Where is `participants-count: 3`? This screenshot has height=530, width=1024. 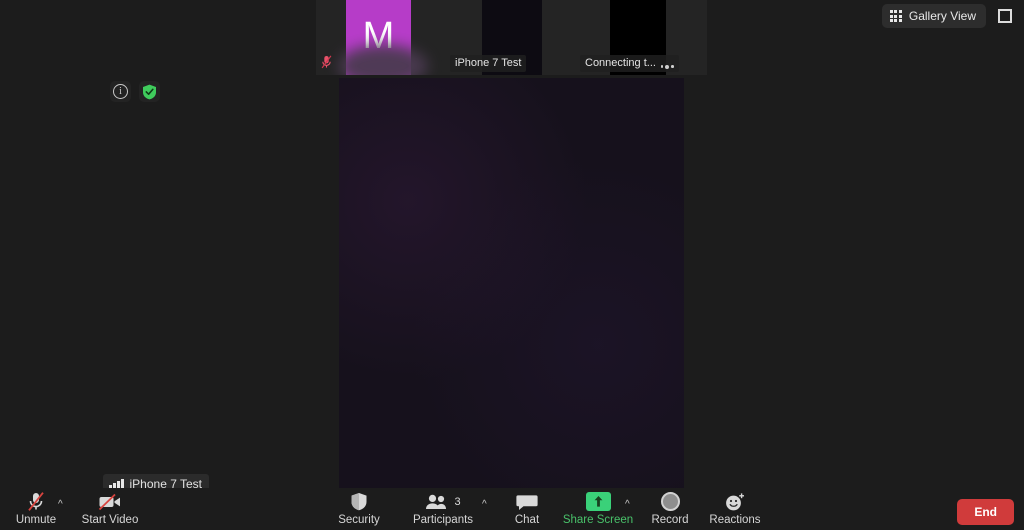
participants-count: 3 is located at coordinates (457, 501).